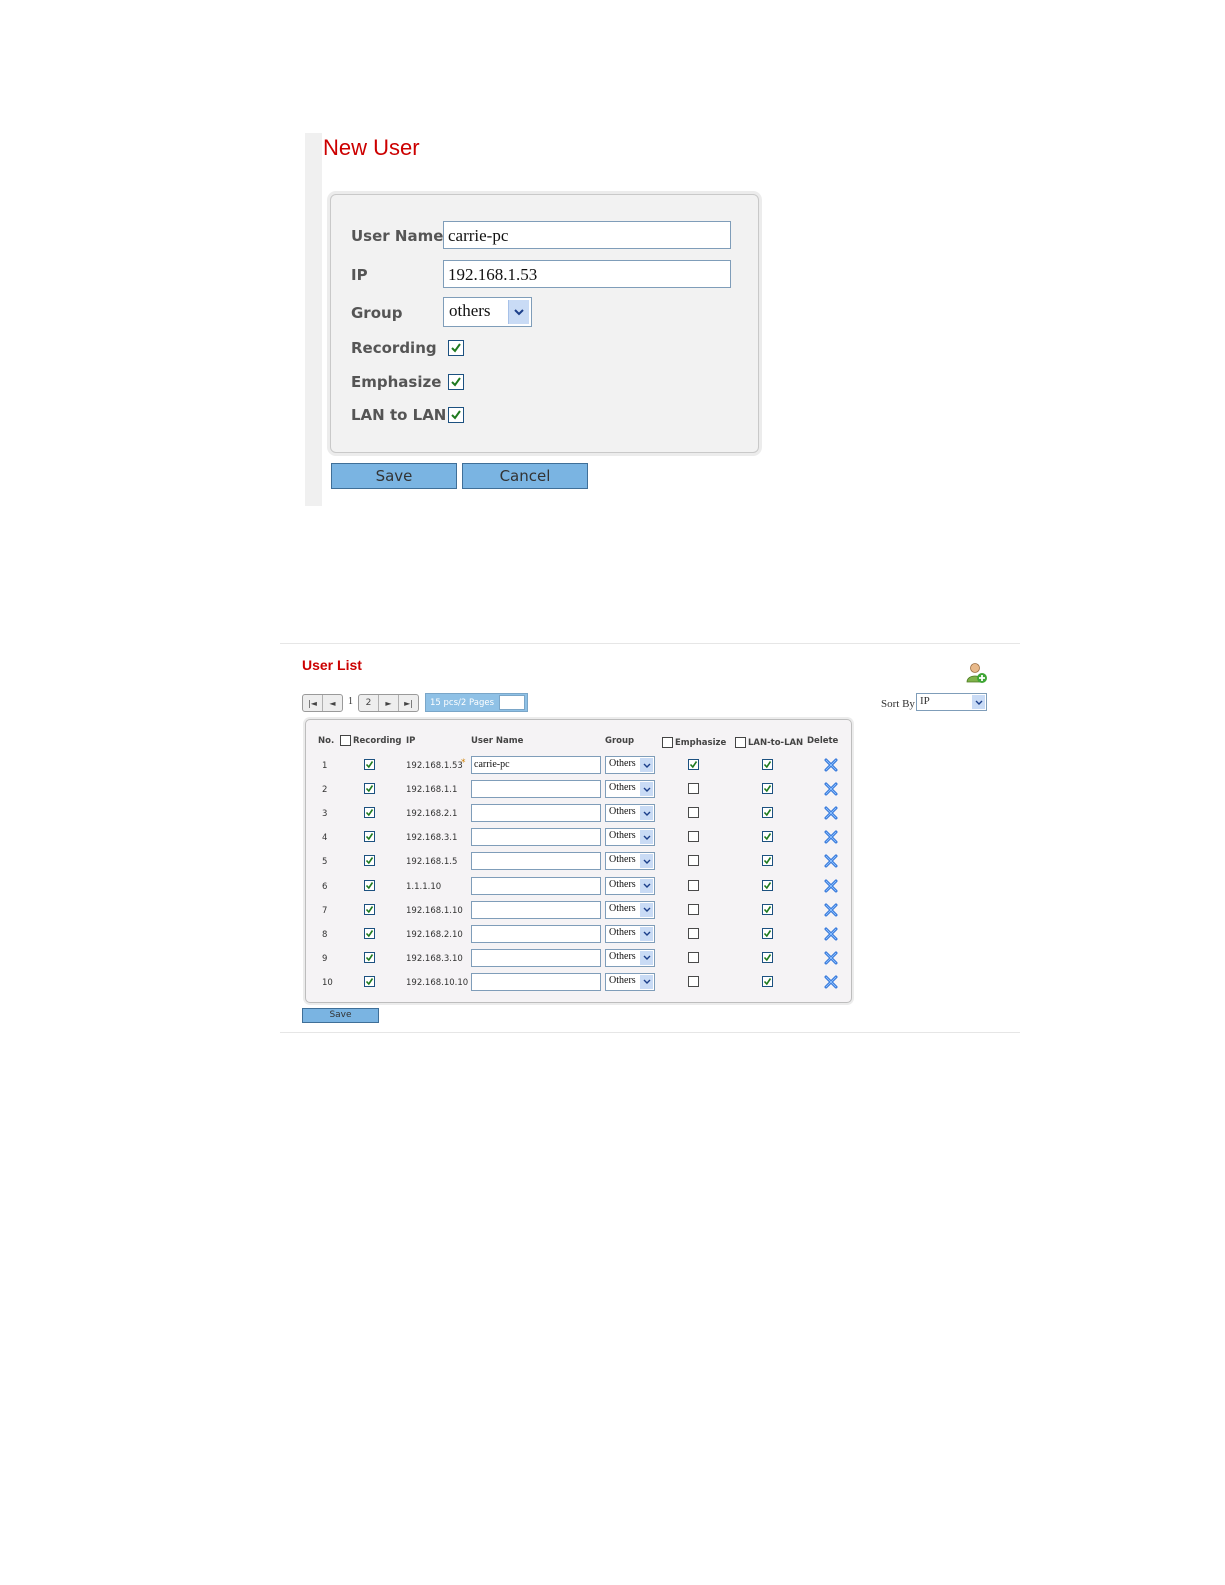 The image size is (1225, 1585). What do you see at coordinates (394, 476) in the screenshot?
I see `save-button: Save` at bounding box center [394, 476].